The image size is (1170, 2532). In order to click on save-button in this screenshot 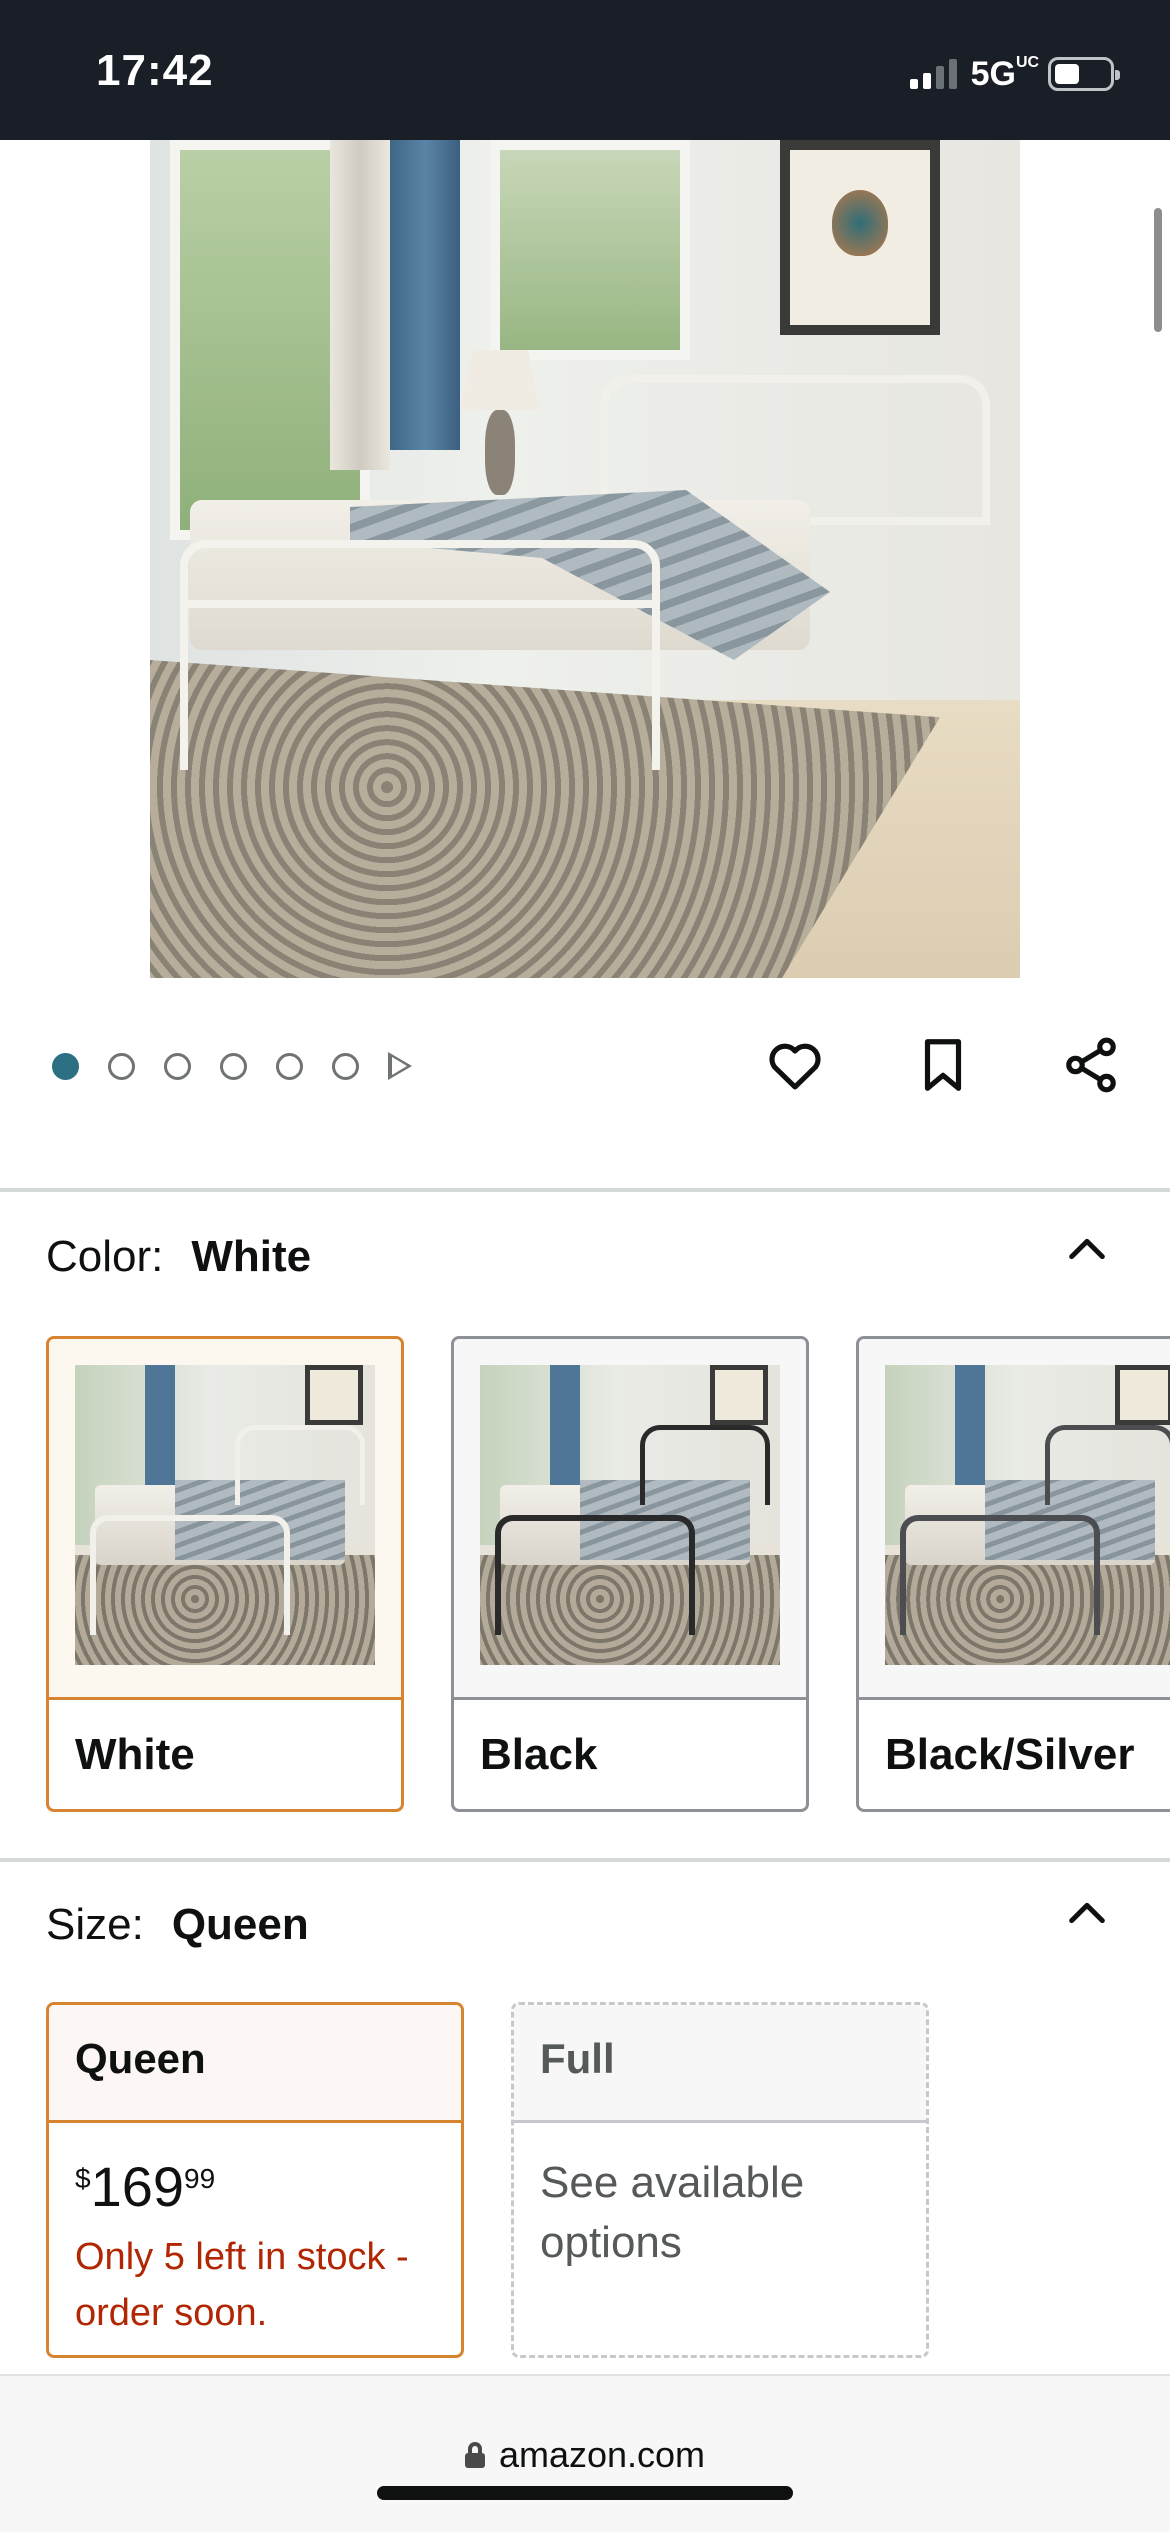, I will do `click(943, 1065)`.